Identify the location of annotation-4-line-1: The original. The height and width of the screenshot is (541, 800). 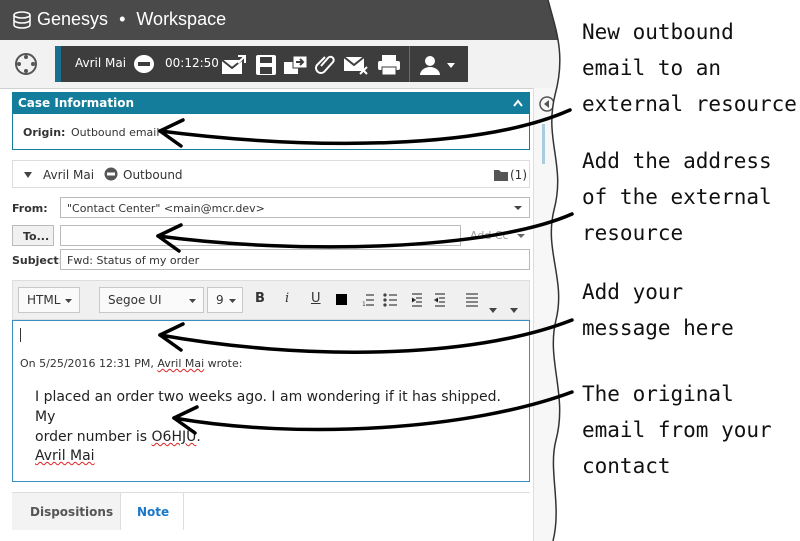
(658, 394).